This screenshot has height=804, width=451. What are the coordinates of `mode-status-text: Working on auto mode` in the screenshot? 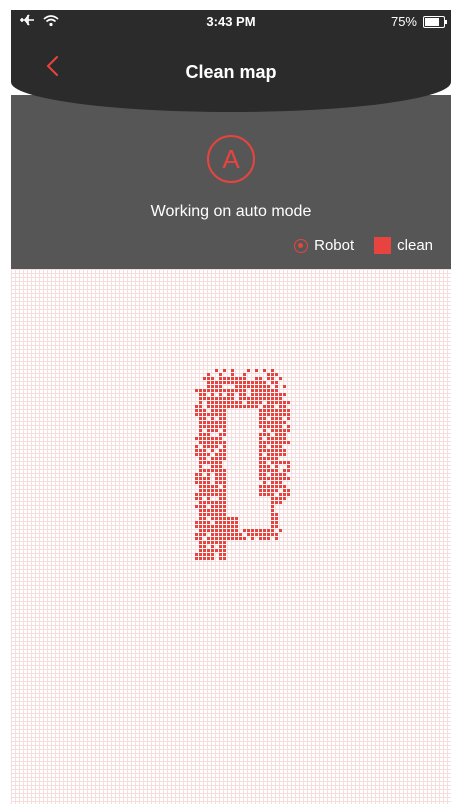 It's located at (231, 211).